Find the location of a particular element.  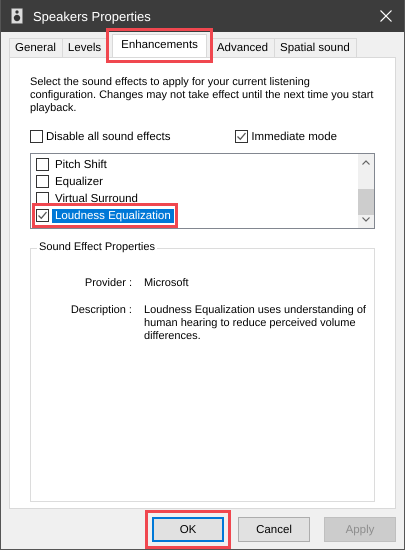

list-item: Equalizer is located at coordinates (79, 181).